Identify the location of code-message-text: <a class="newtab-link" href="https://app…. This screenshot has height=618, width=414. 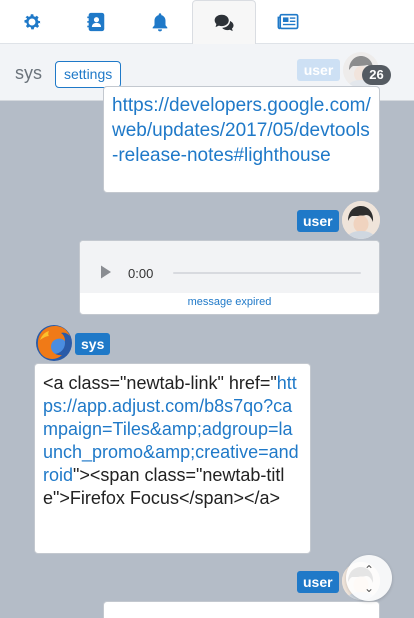
(172, 441).